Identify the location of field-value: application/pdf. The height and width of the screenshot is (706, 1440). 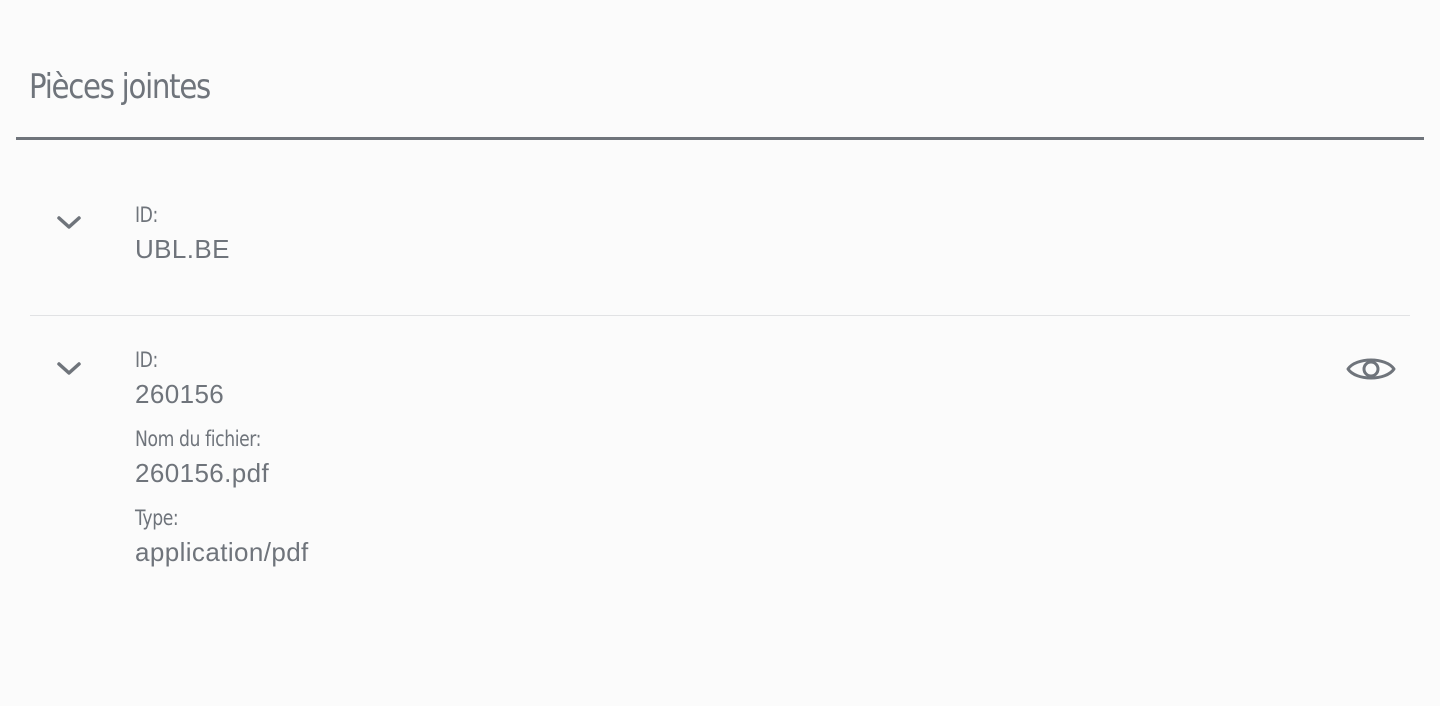
(222, 552).